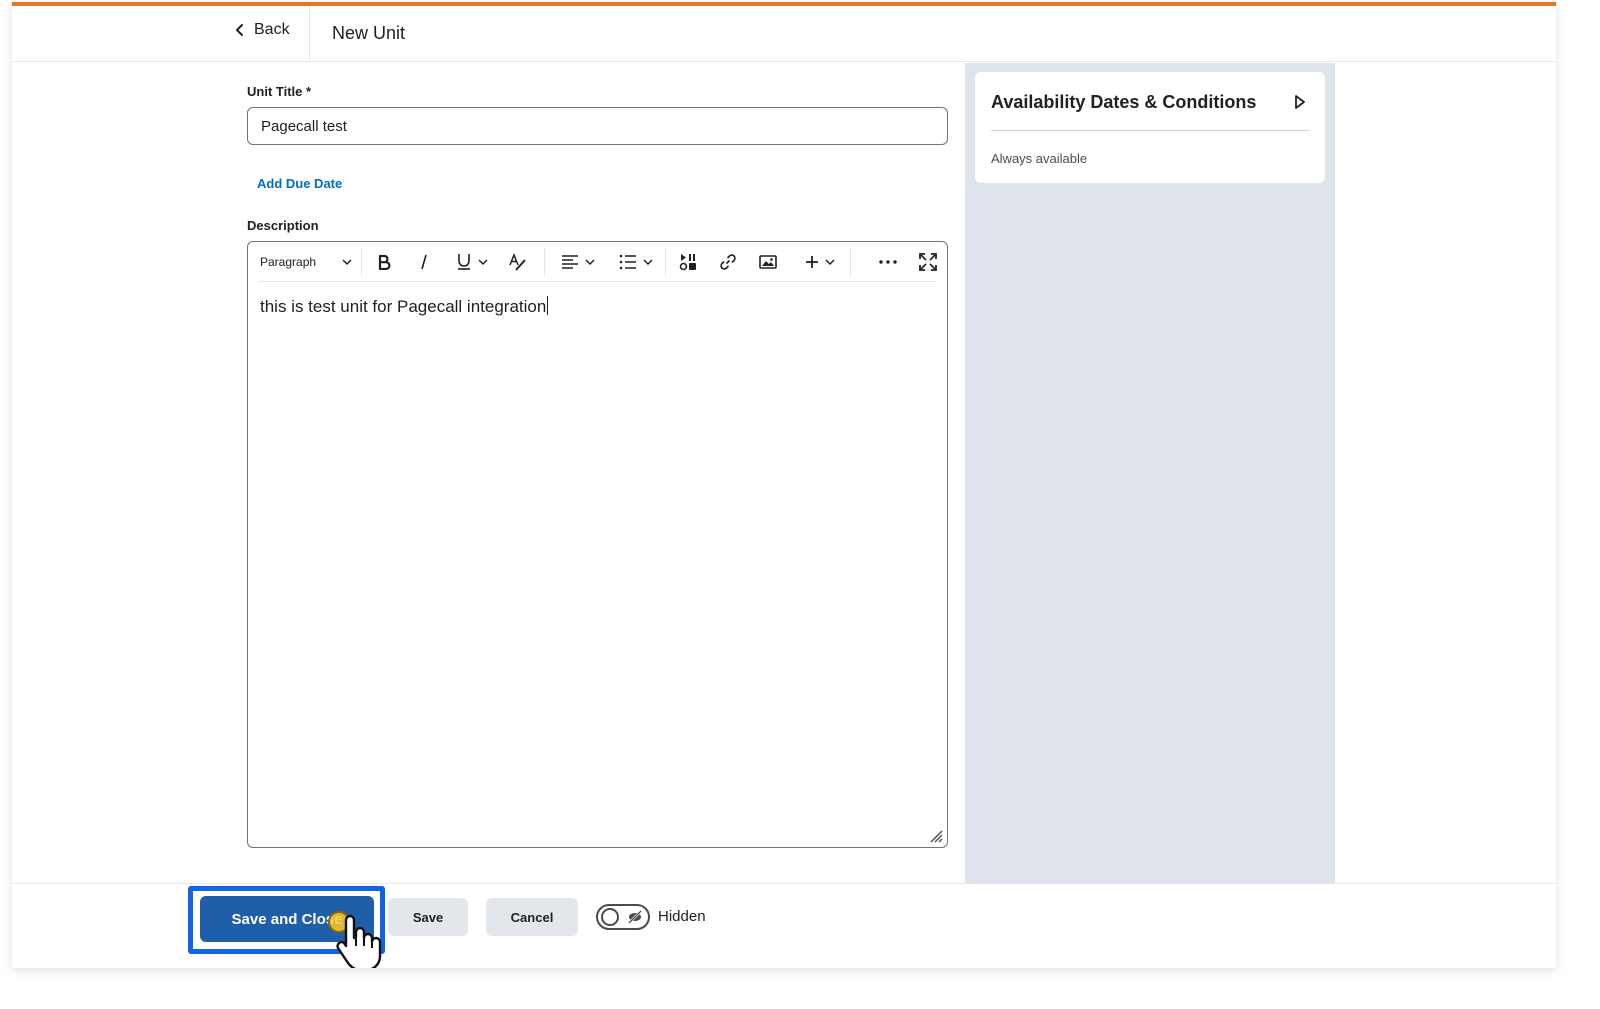 Image resolution: width=1600 pixels, height=1009 pixels. I want to click on top-header: Back New Unit, so click(784, 34).